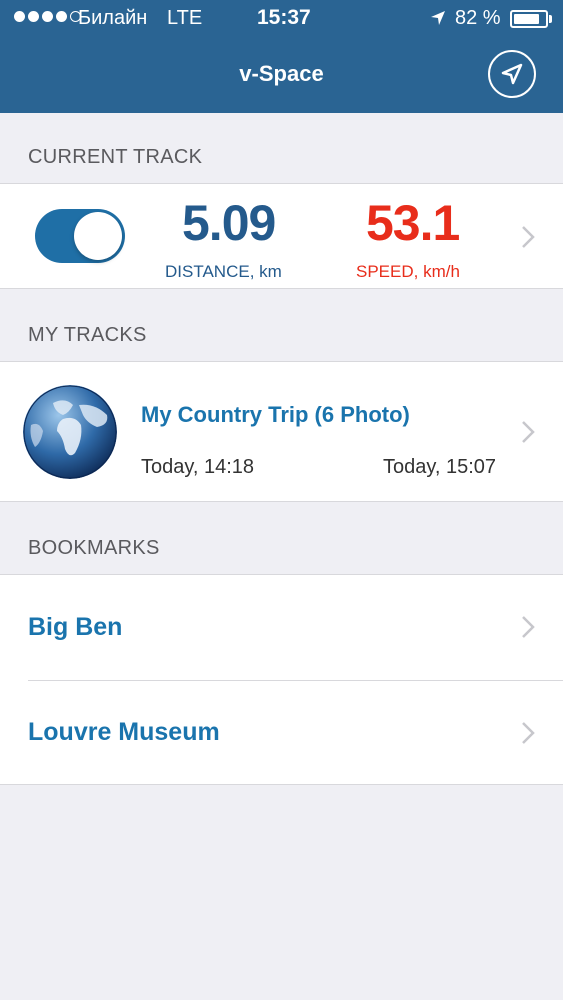  What do you see at coordinates (281, 733) in the screenshot?
I see `bookmark-item-louvre-museum: Louvre Museum` at bounding box center [281, 733].